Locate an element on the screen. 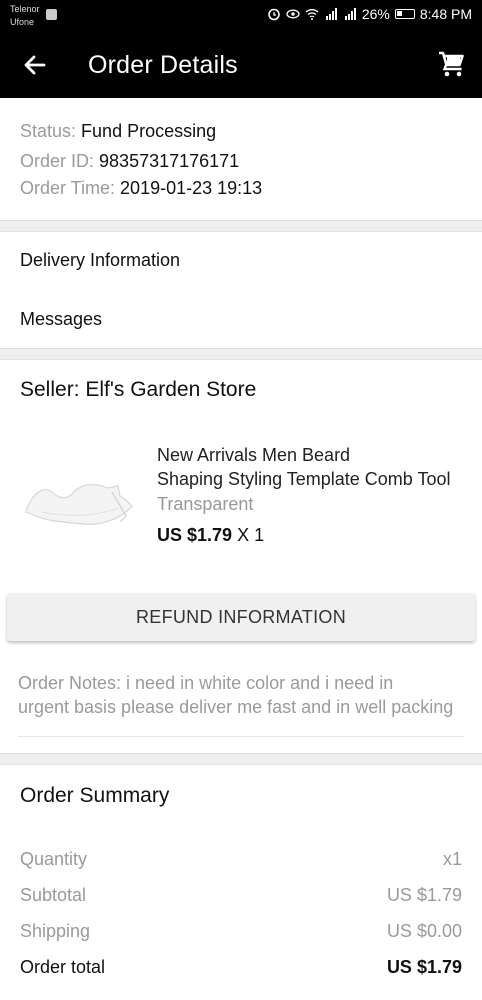  subtotal-label: Subtotal is located at coordinates (53, 895).